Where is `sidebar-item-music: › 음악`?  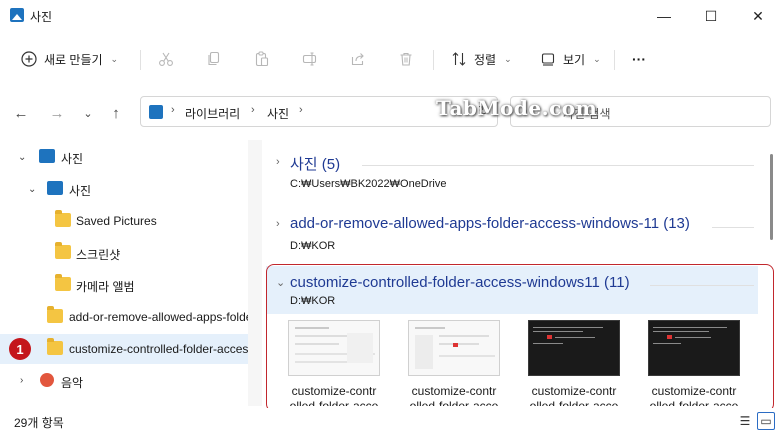
sidebar-item-music: › 음악 is located at coordinates (124, 381).